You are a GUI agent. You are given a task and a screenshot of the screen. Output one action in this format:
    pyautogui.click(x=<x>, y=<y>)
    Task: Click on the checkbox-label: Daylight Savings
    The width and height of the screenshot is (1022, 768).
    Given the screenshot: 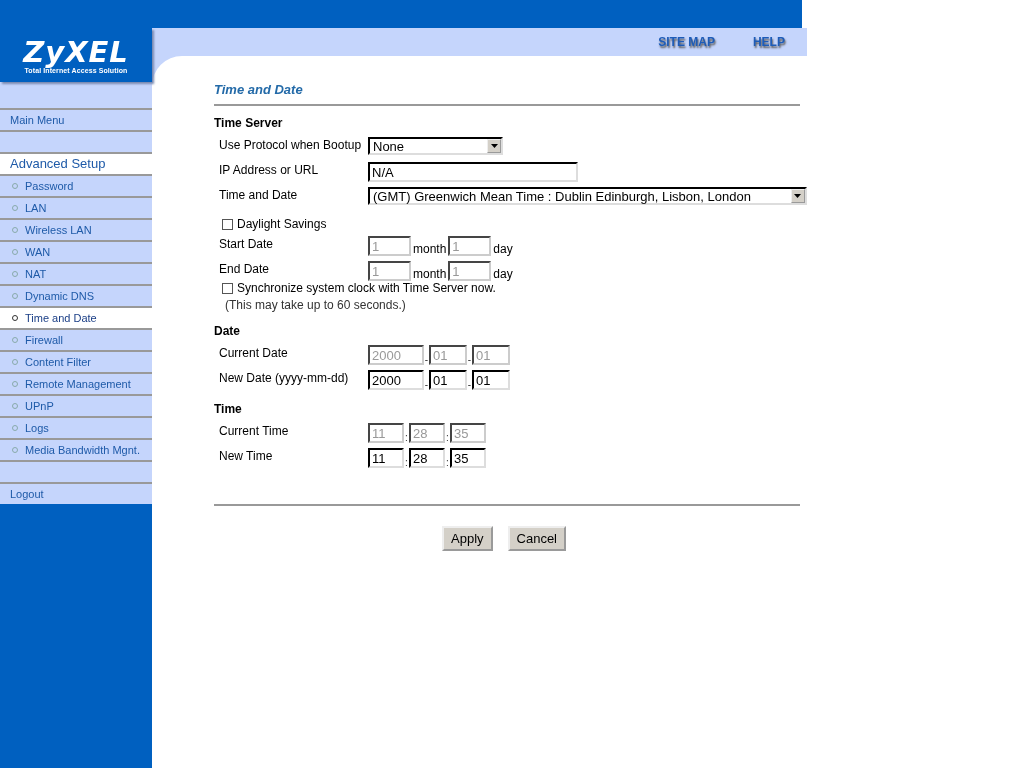 What is the action you would take?
    pyautogui.click(x=282, y=224)
    